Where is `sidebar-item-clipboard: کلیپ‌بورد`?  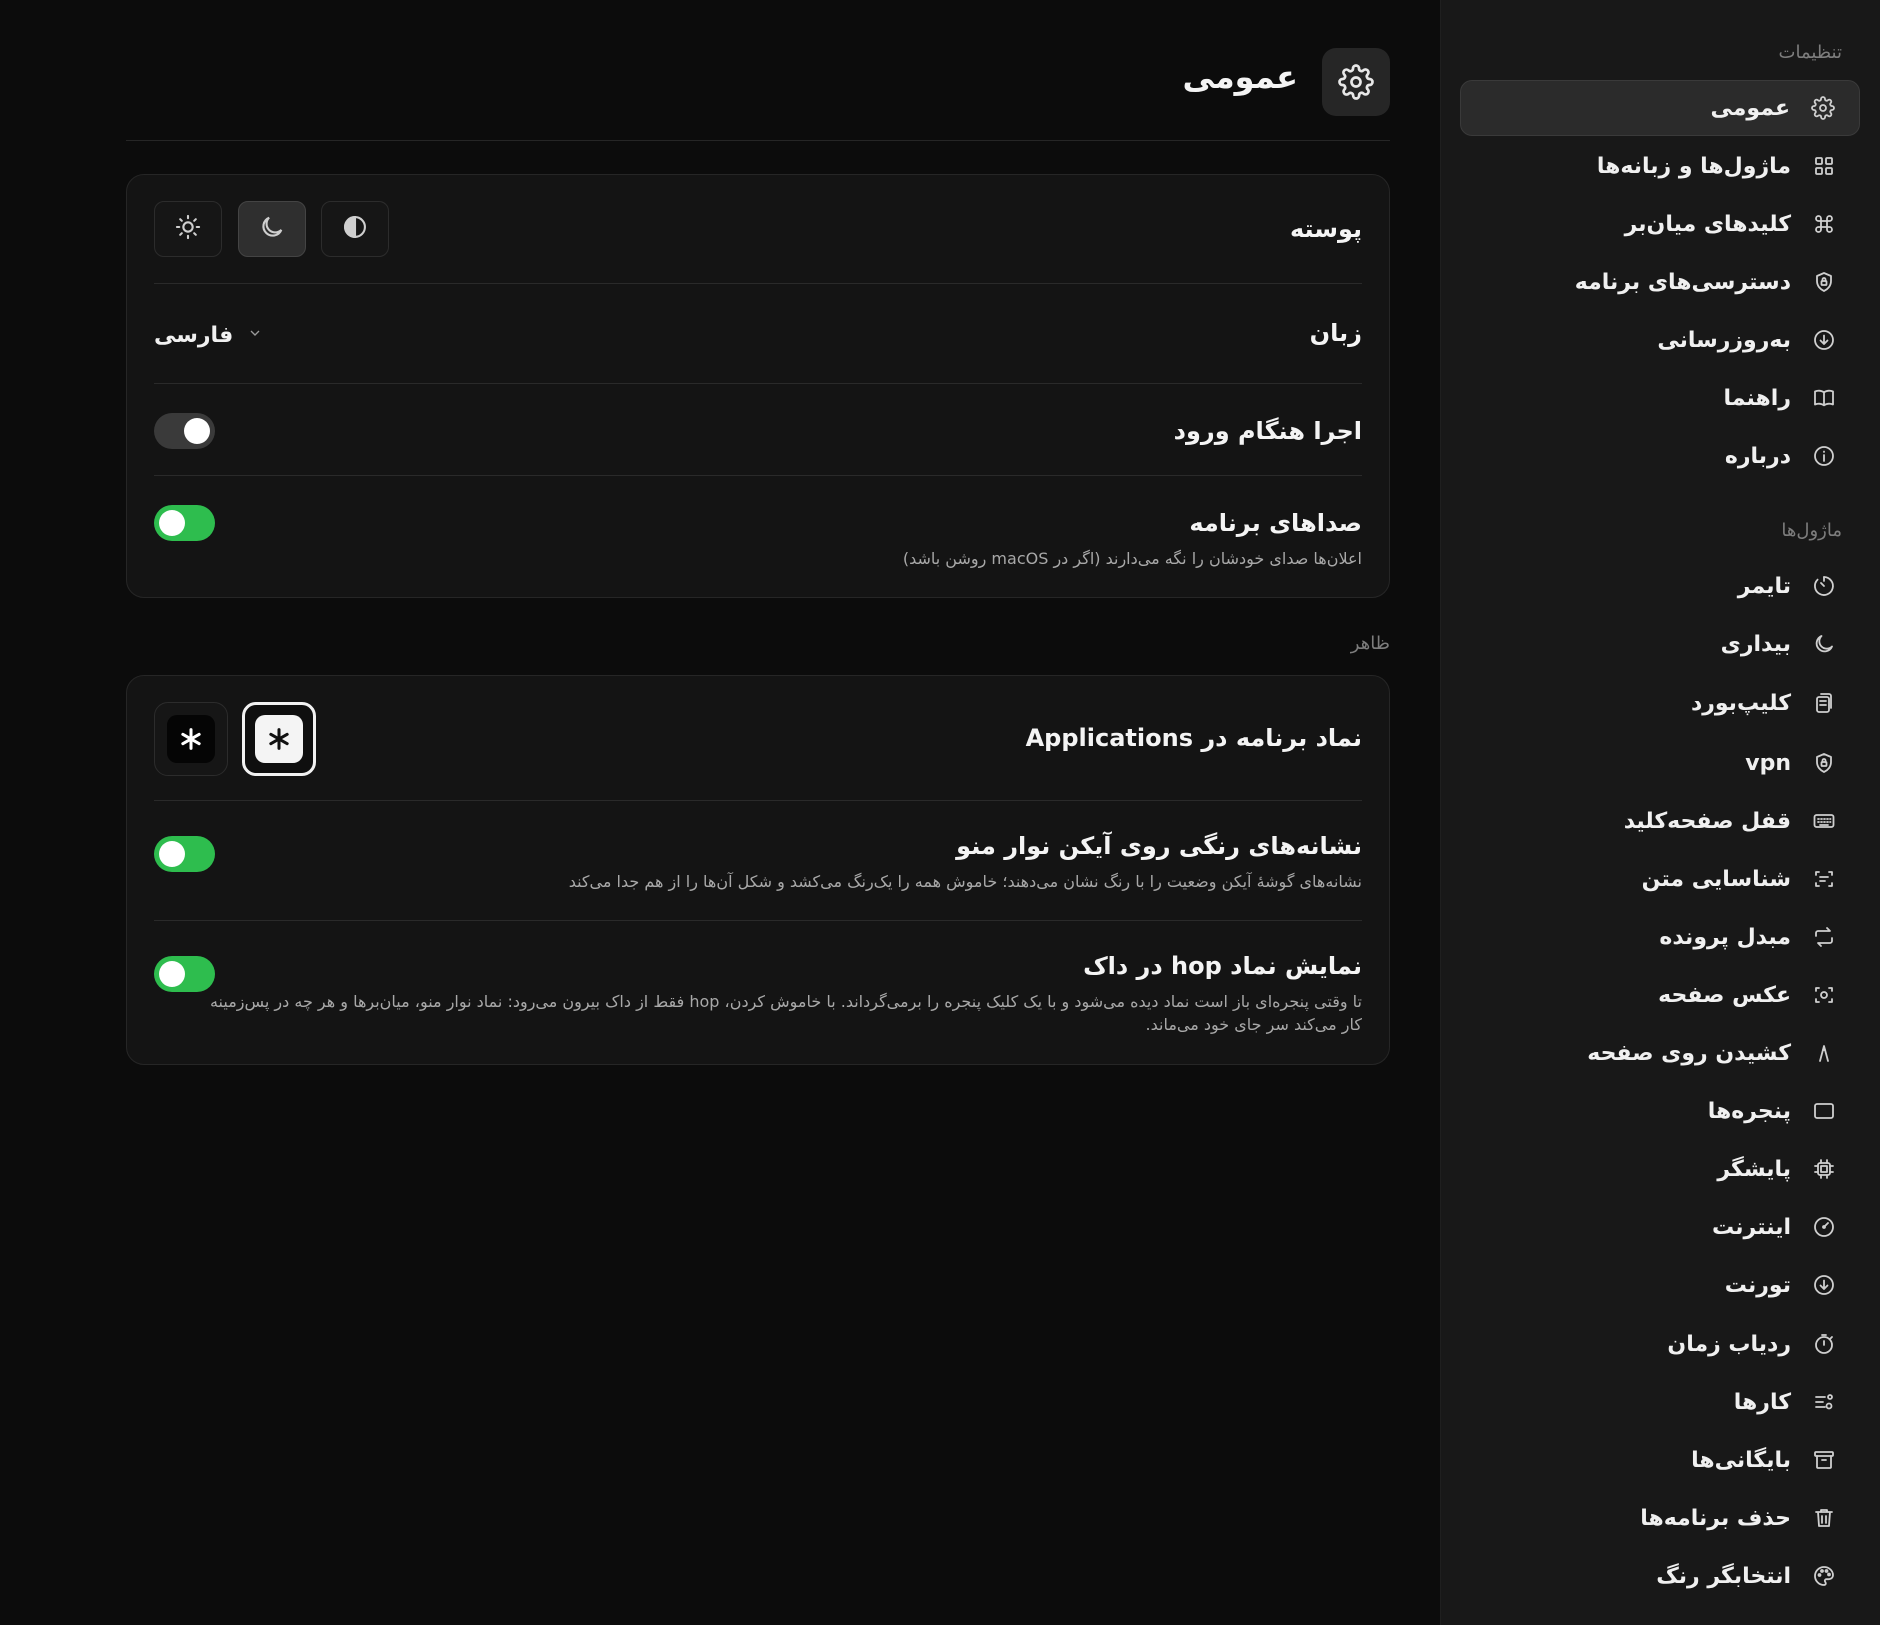 sidebar-item-clipboard: کلیپ‌بورد is located at coordinates (1660, 703).